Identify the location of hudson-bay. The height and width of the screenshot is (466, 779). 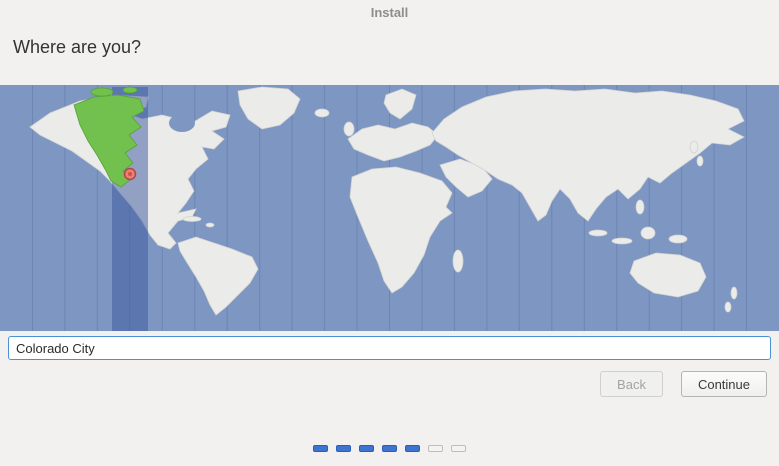
(182, 123).